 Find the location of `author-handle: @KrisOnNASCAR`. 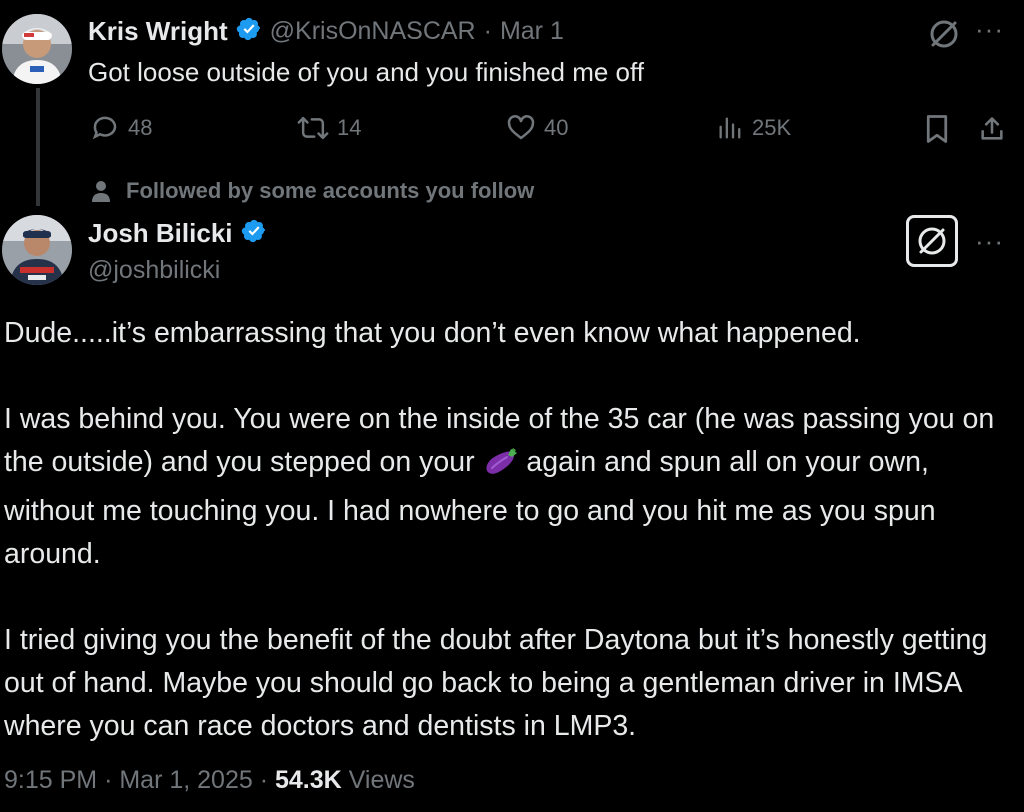

author-handle: @KrisOnNASCAR is located at coordinates (373, 31).